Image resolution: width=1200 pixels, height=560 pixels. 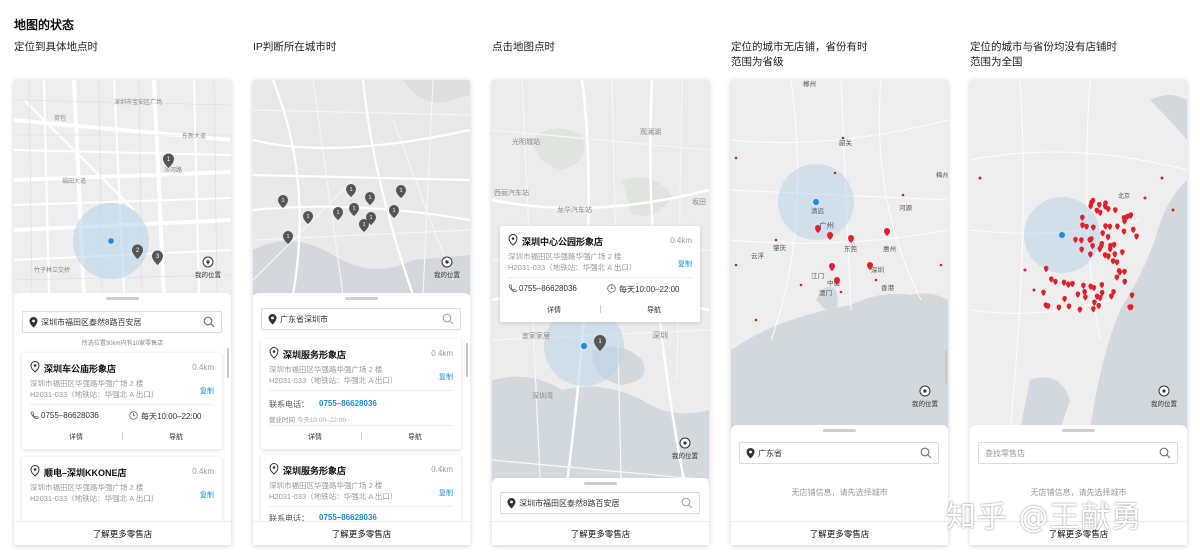 I want to click on map-label: 光明城站, so click(x=526, y=141).